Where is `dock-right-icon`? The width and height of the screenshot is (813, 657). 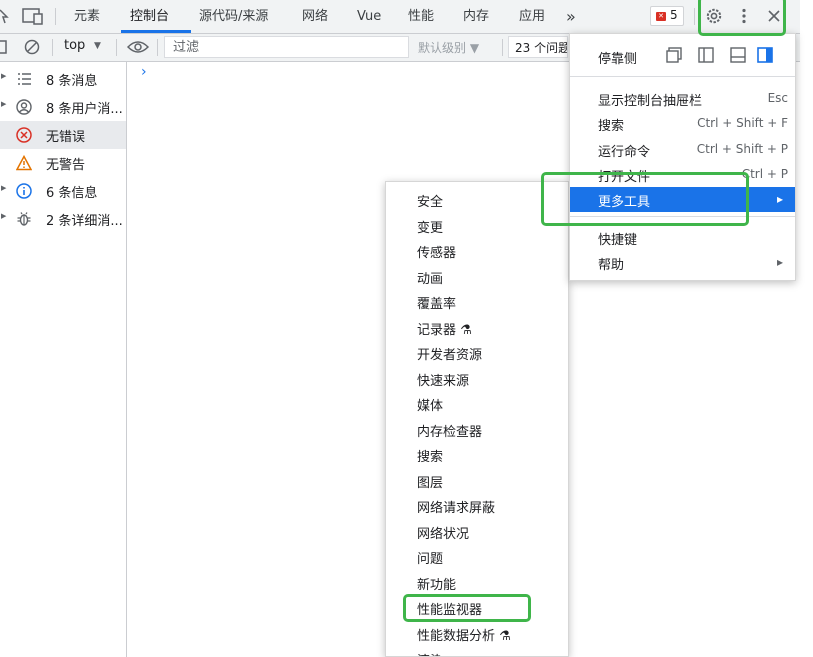 dock-right-icon is located at coordinates (765, 55).